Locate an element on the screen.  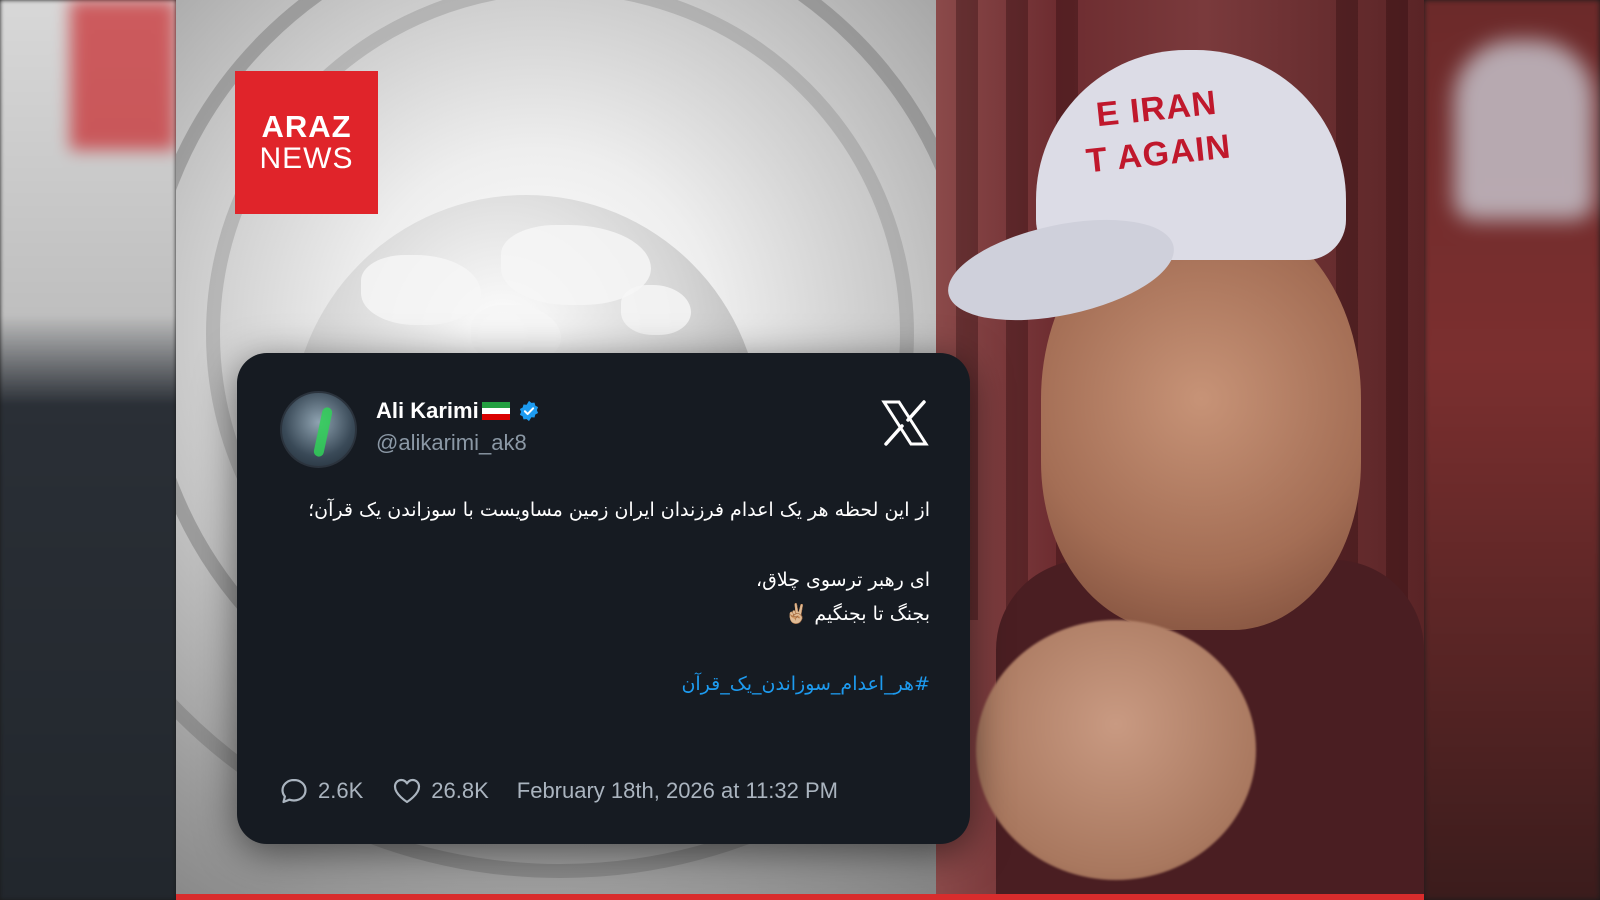
bottom-accent-line is located at coordinates (800, 897).